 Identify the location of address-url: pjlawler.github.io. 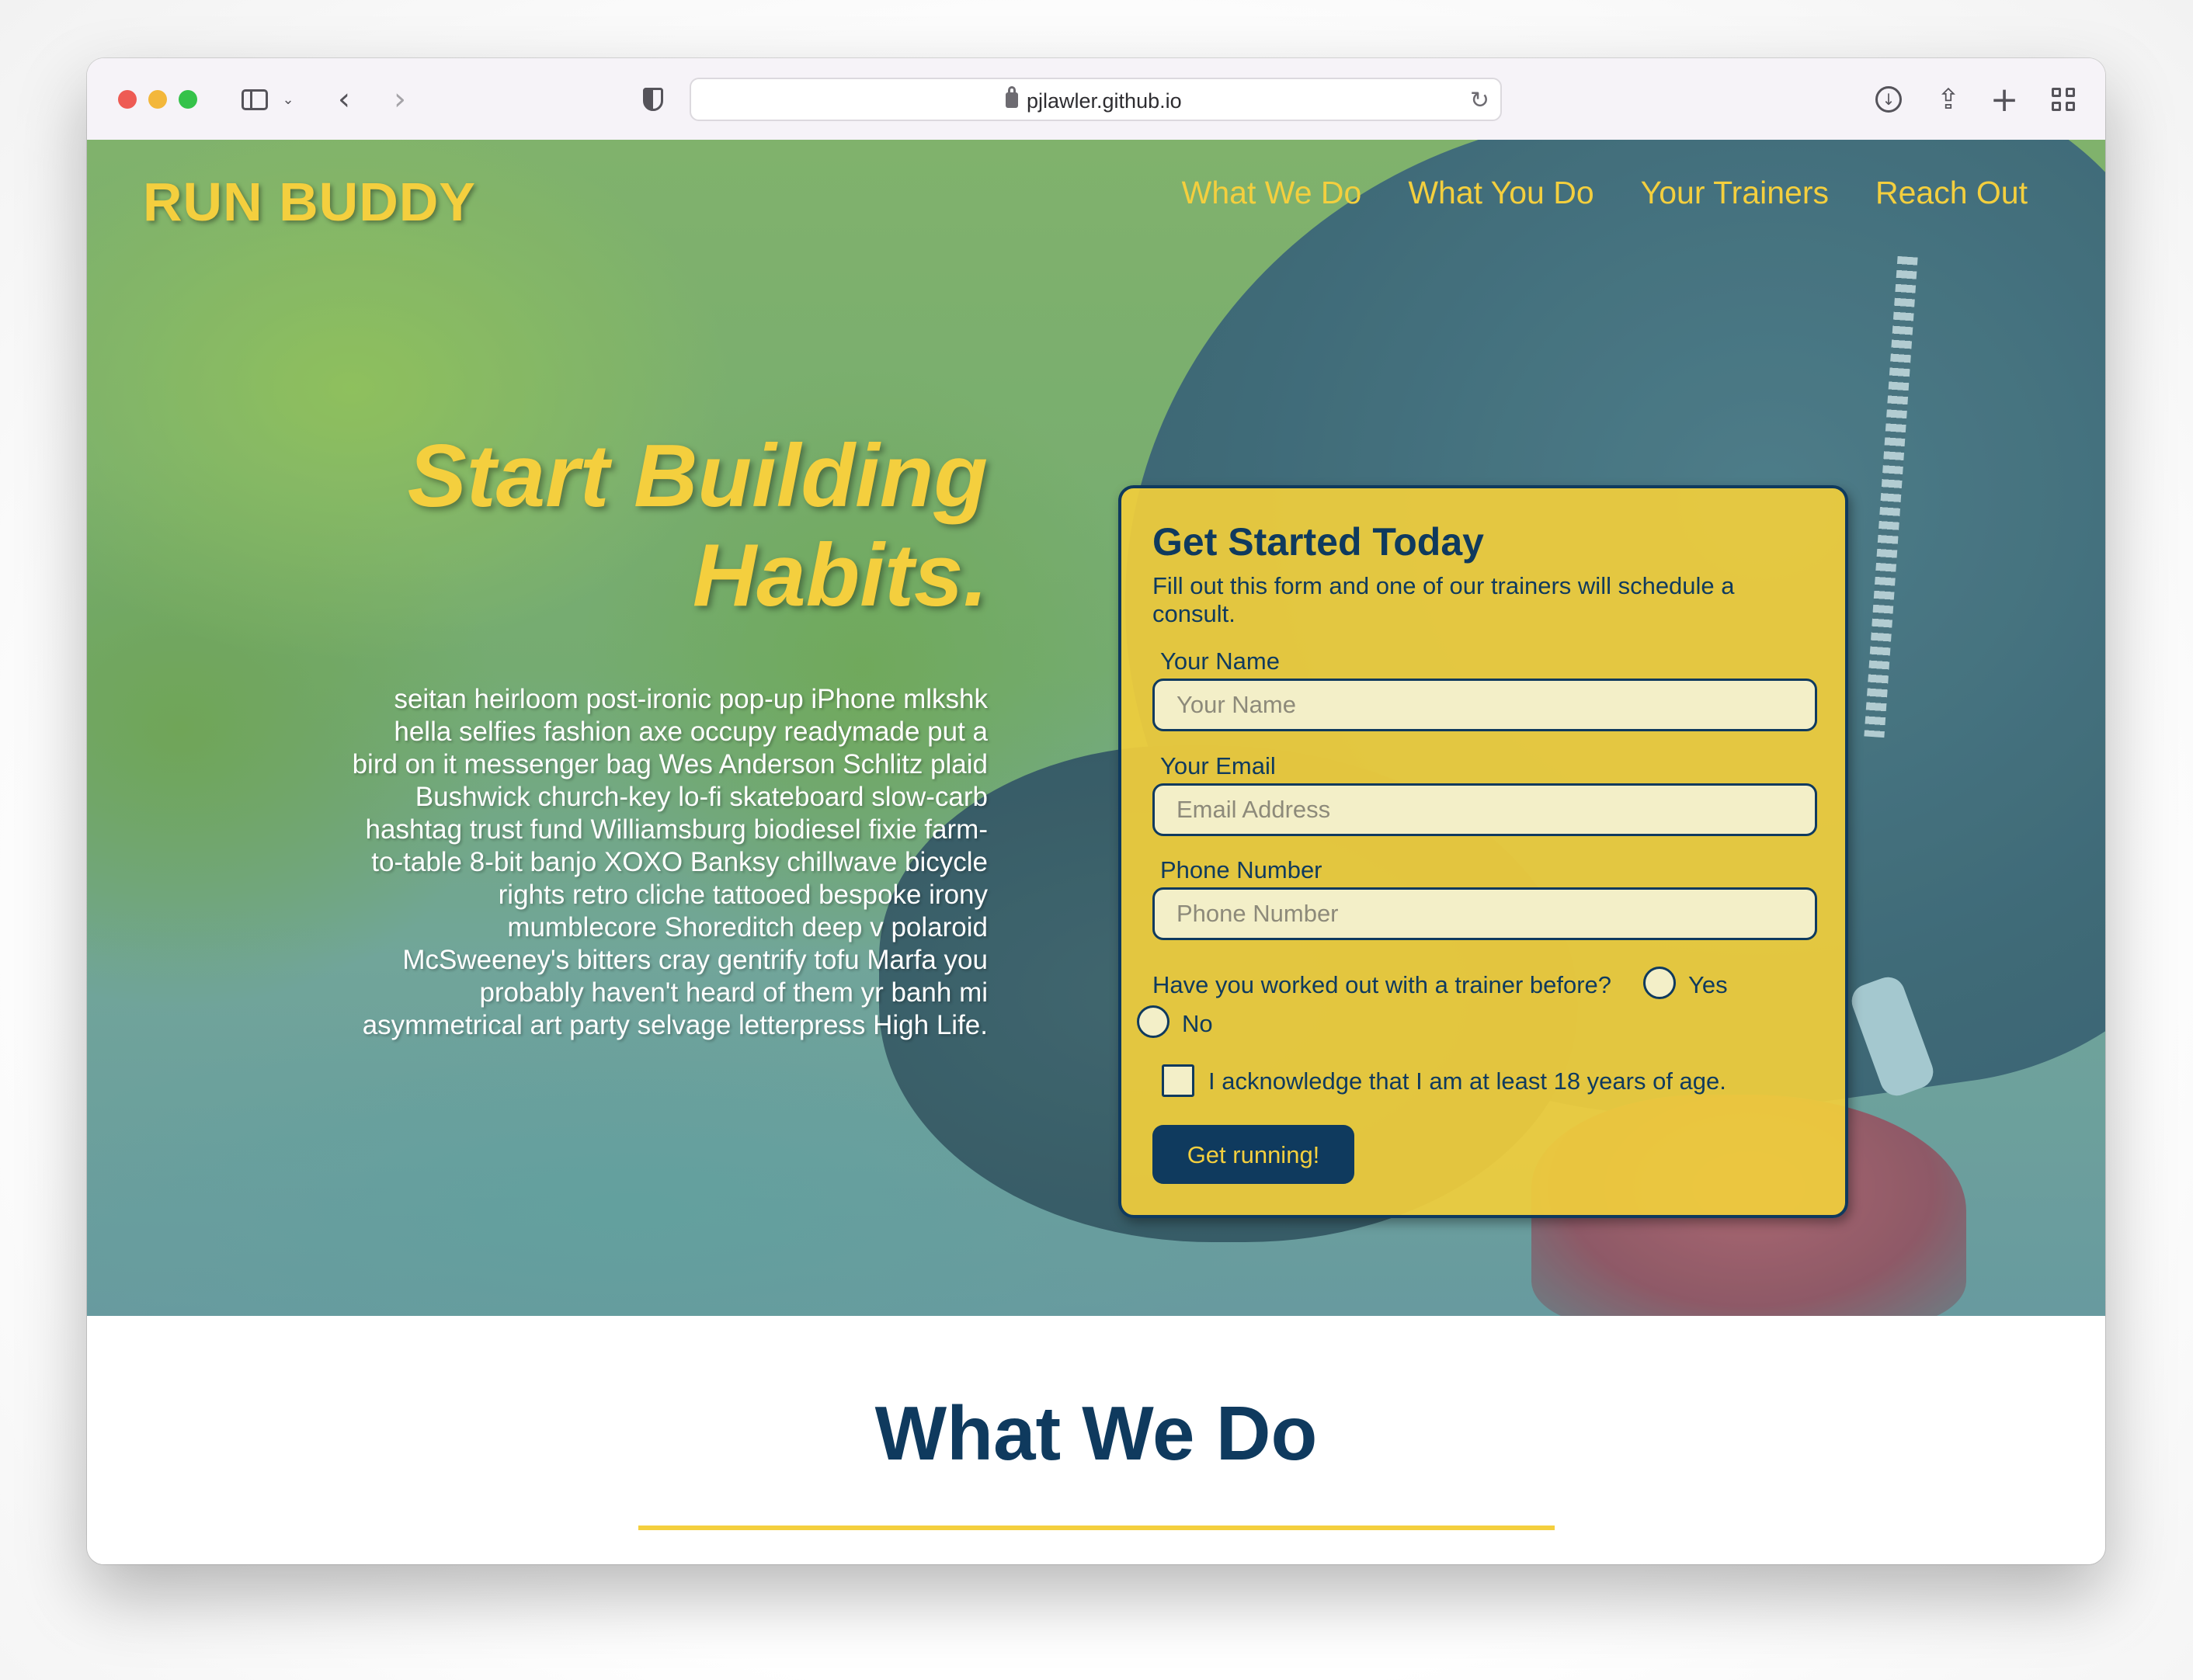
(1104, 101).